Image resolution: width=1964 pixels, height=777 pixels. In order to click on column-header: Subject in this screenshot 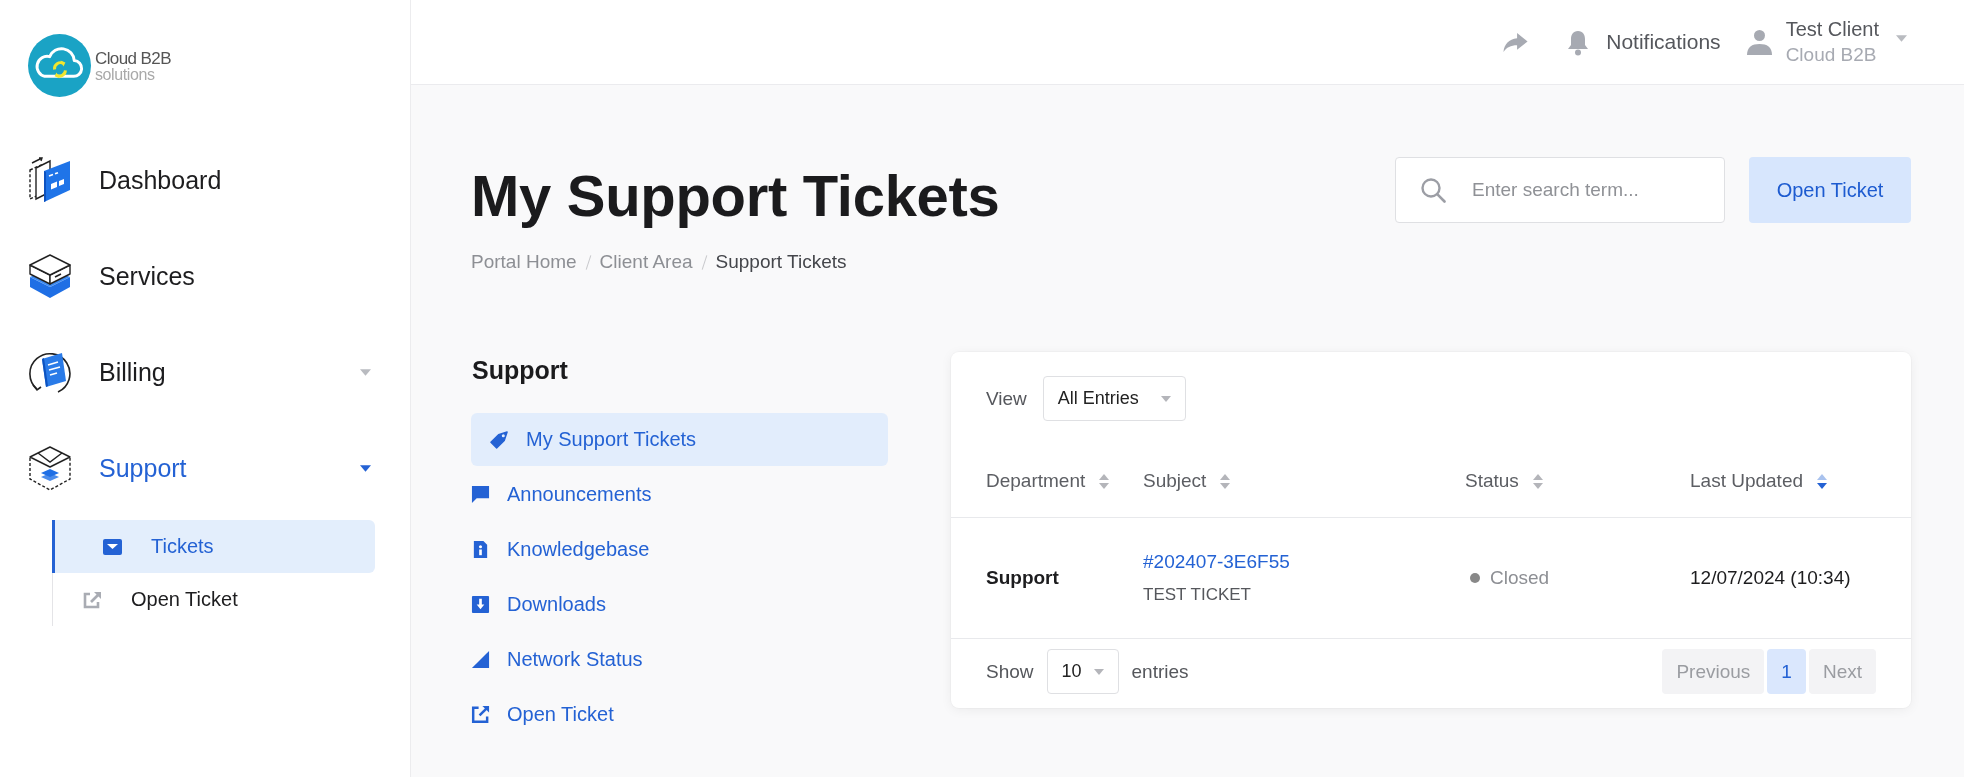, I will do `click(1187, 481)`.